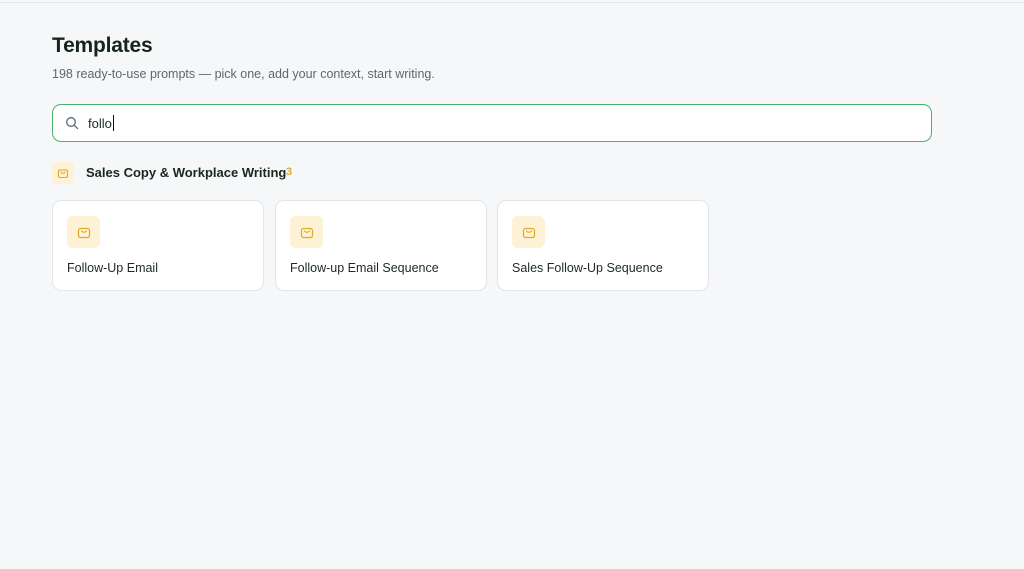 This screenshot has width=1024, height=569. What do you see at coordinates (364, 268) in the screenshot?
I see `card-title: Follow-up Email Sequence` at bounding box center [364, 268].